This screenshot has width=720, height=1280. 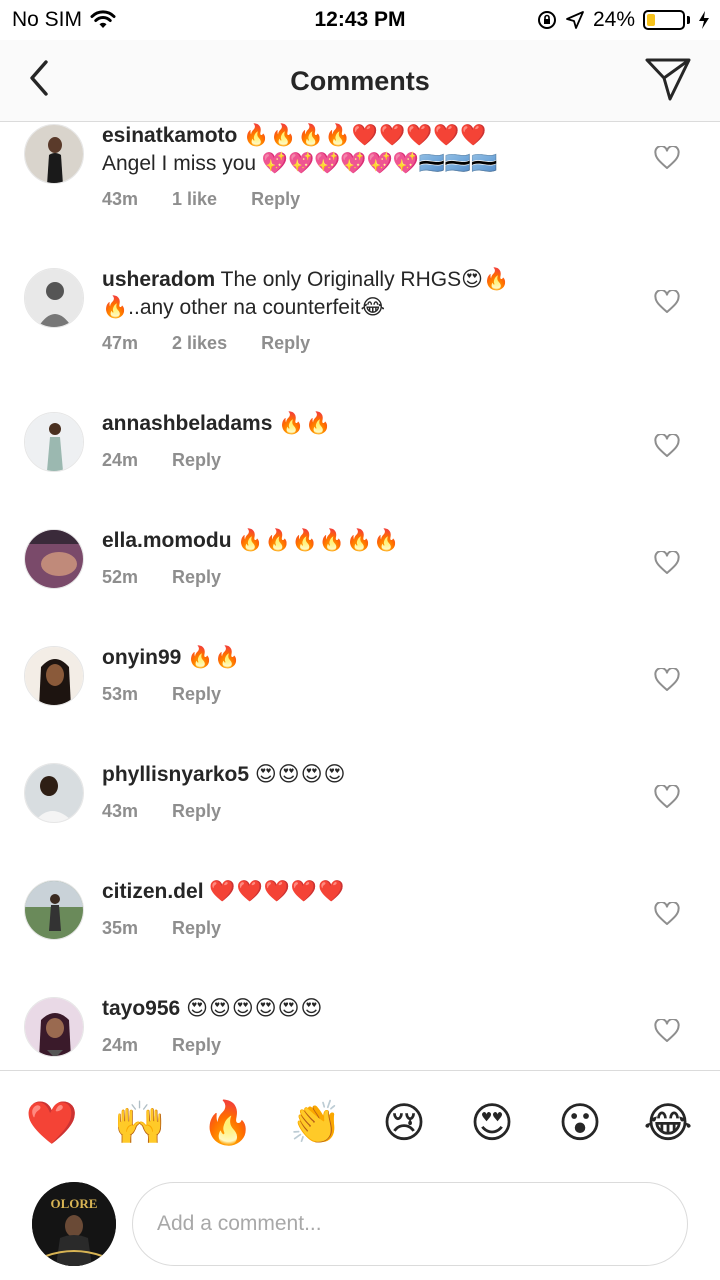 What do you see at coordinates (158, 279) in the screenshot?
I see `comment-username: usheradom` at bounding box center [158, 279].